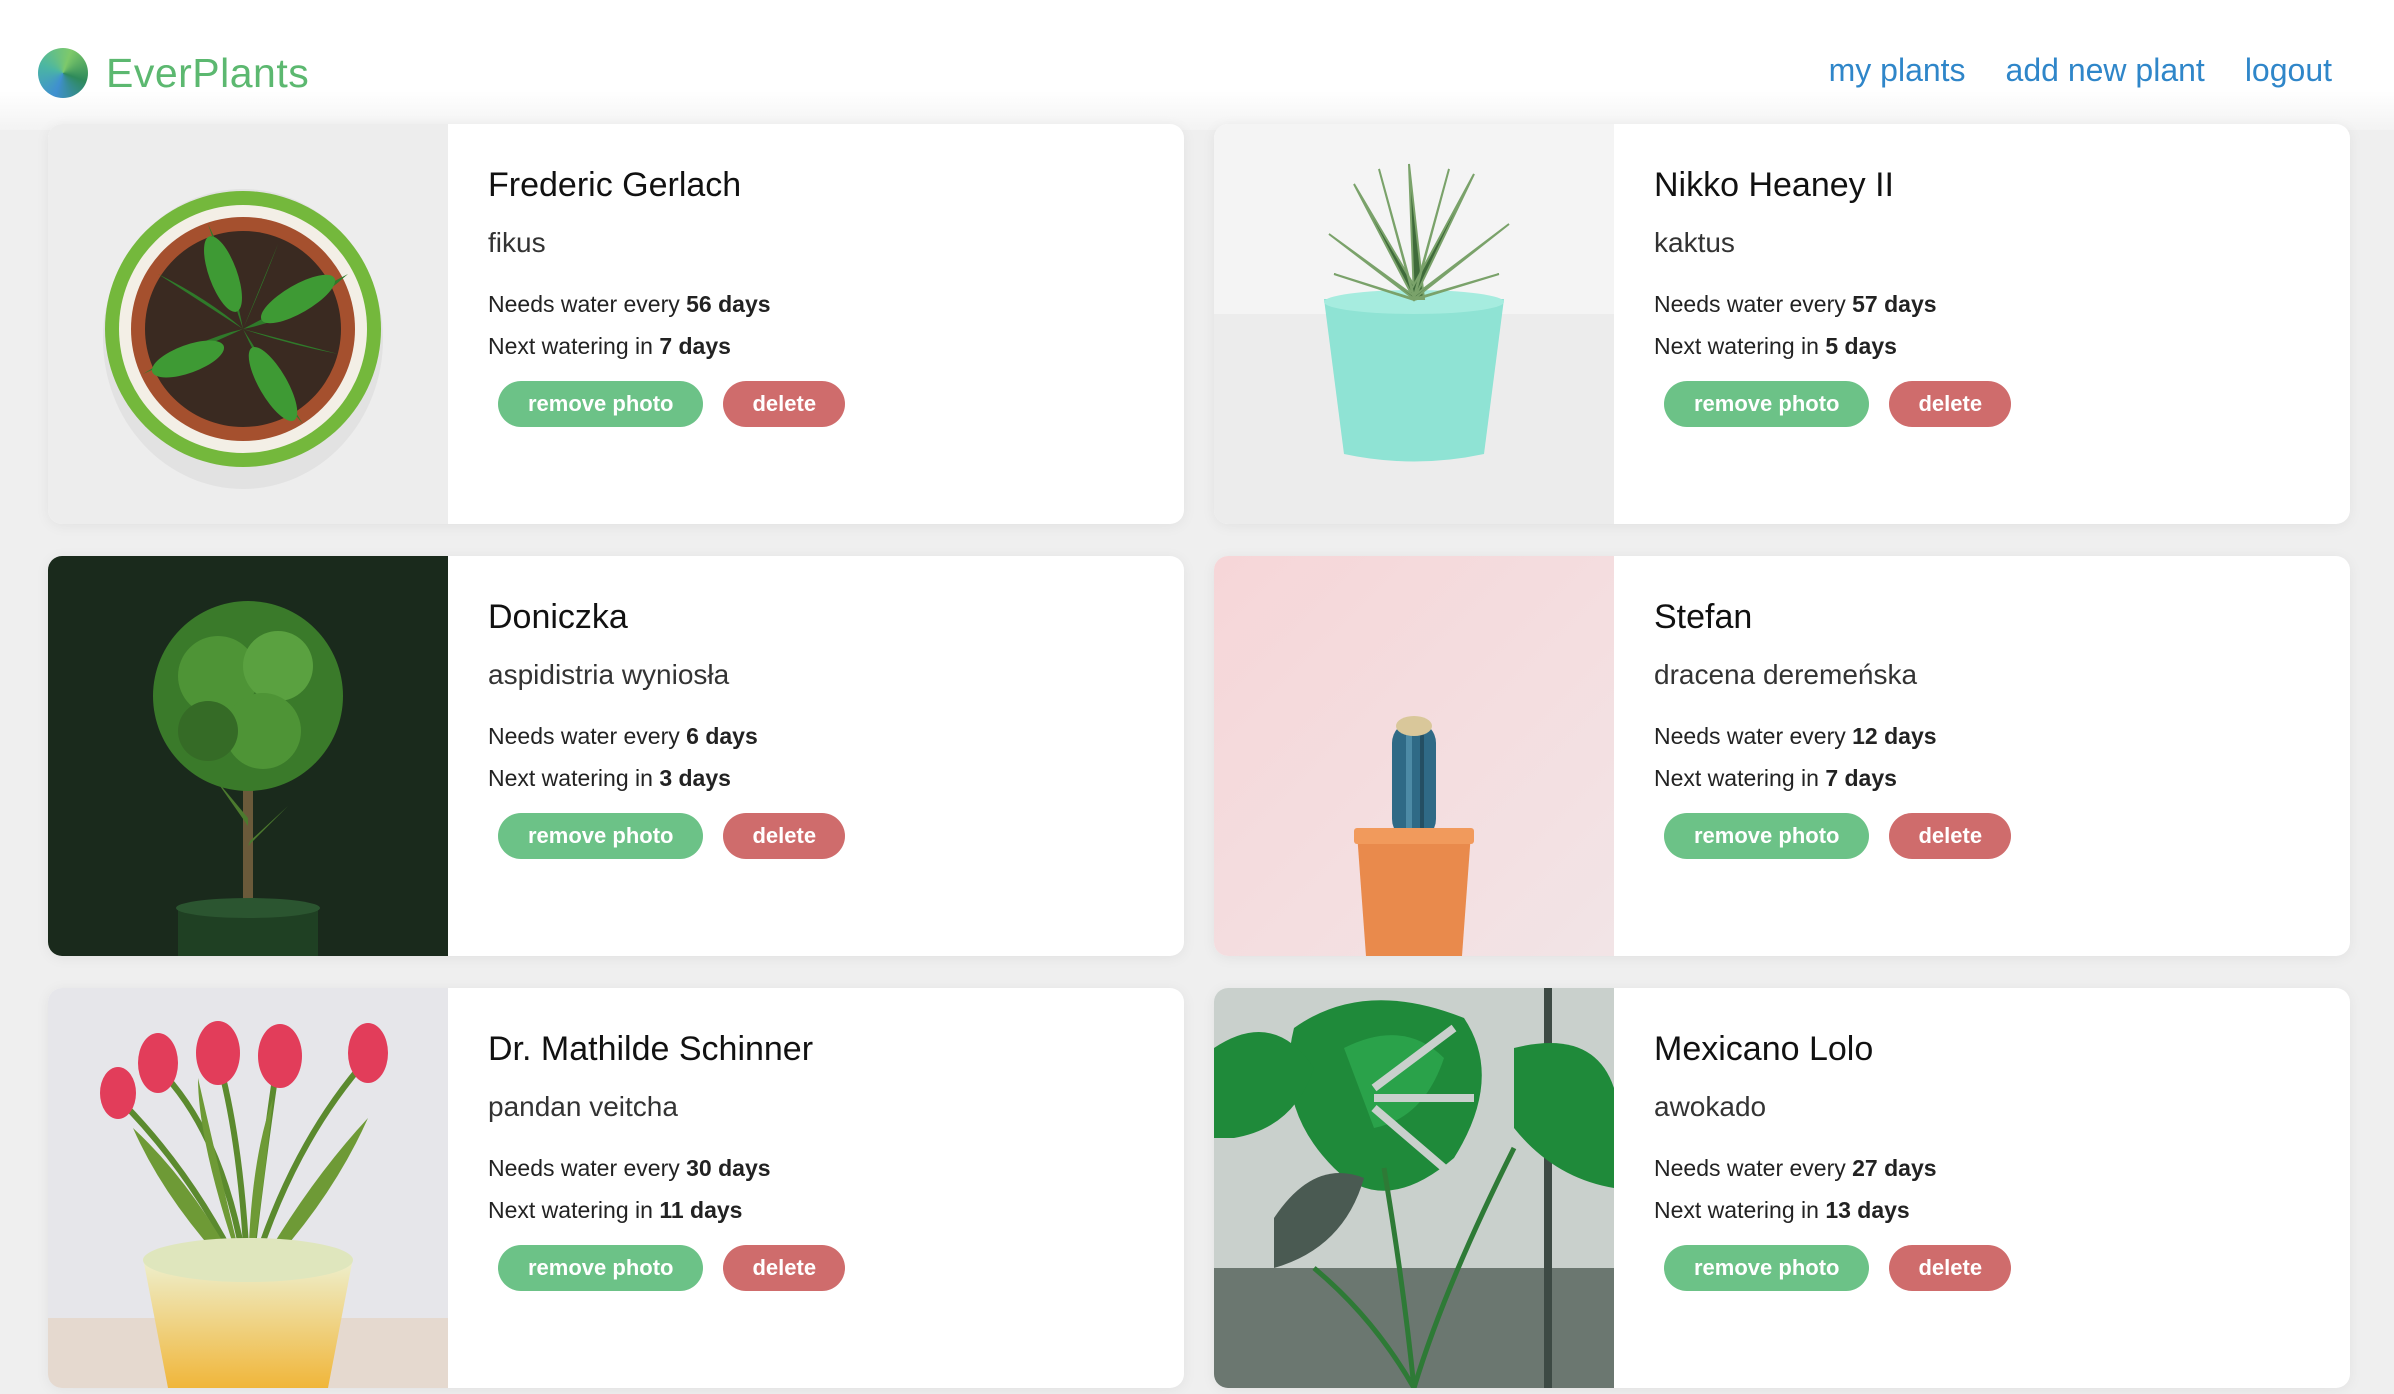 This screenshot has height=1394, width=2394. What do you see at coordinates (208, 72) in the screenshot?
I see `brand-name: EverPlants` at bounding box center [208, 72].